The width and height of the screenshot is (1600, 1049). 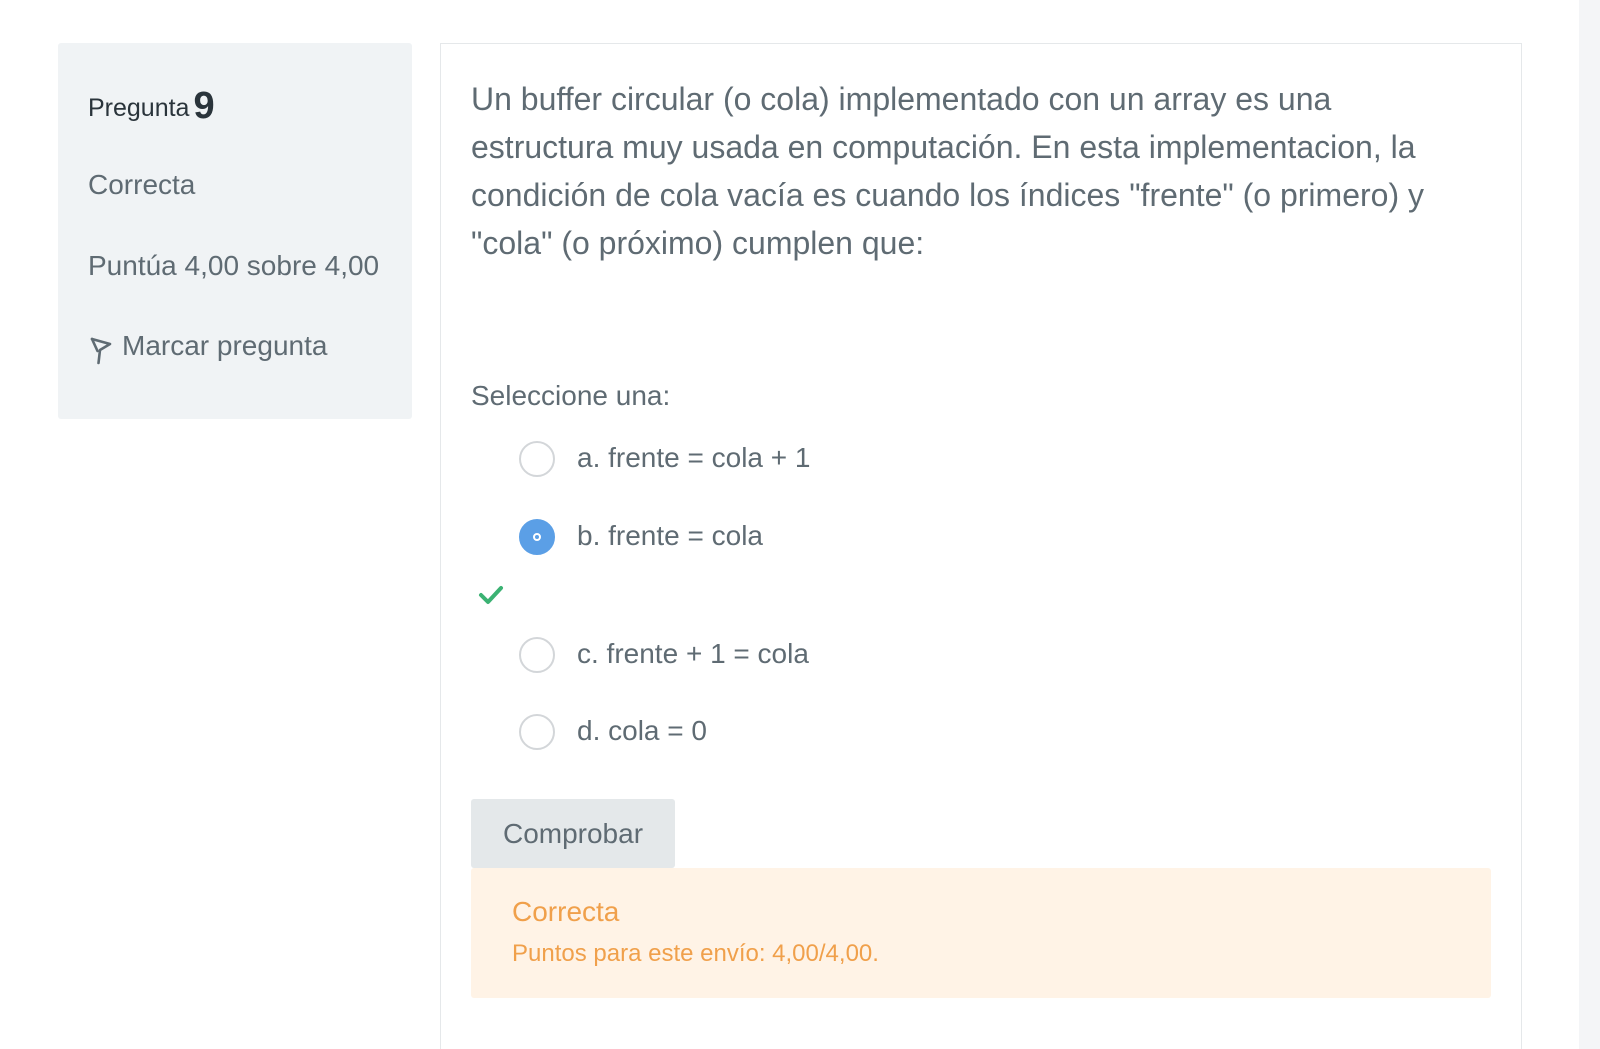 What do you see at coordinates (101, 351) in the screenshot?
I see `flag-icon` at bounding box center [101, 351].